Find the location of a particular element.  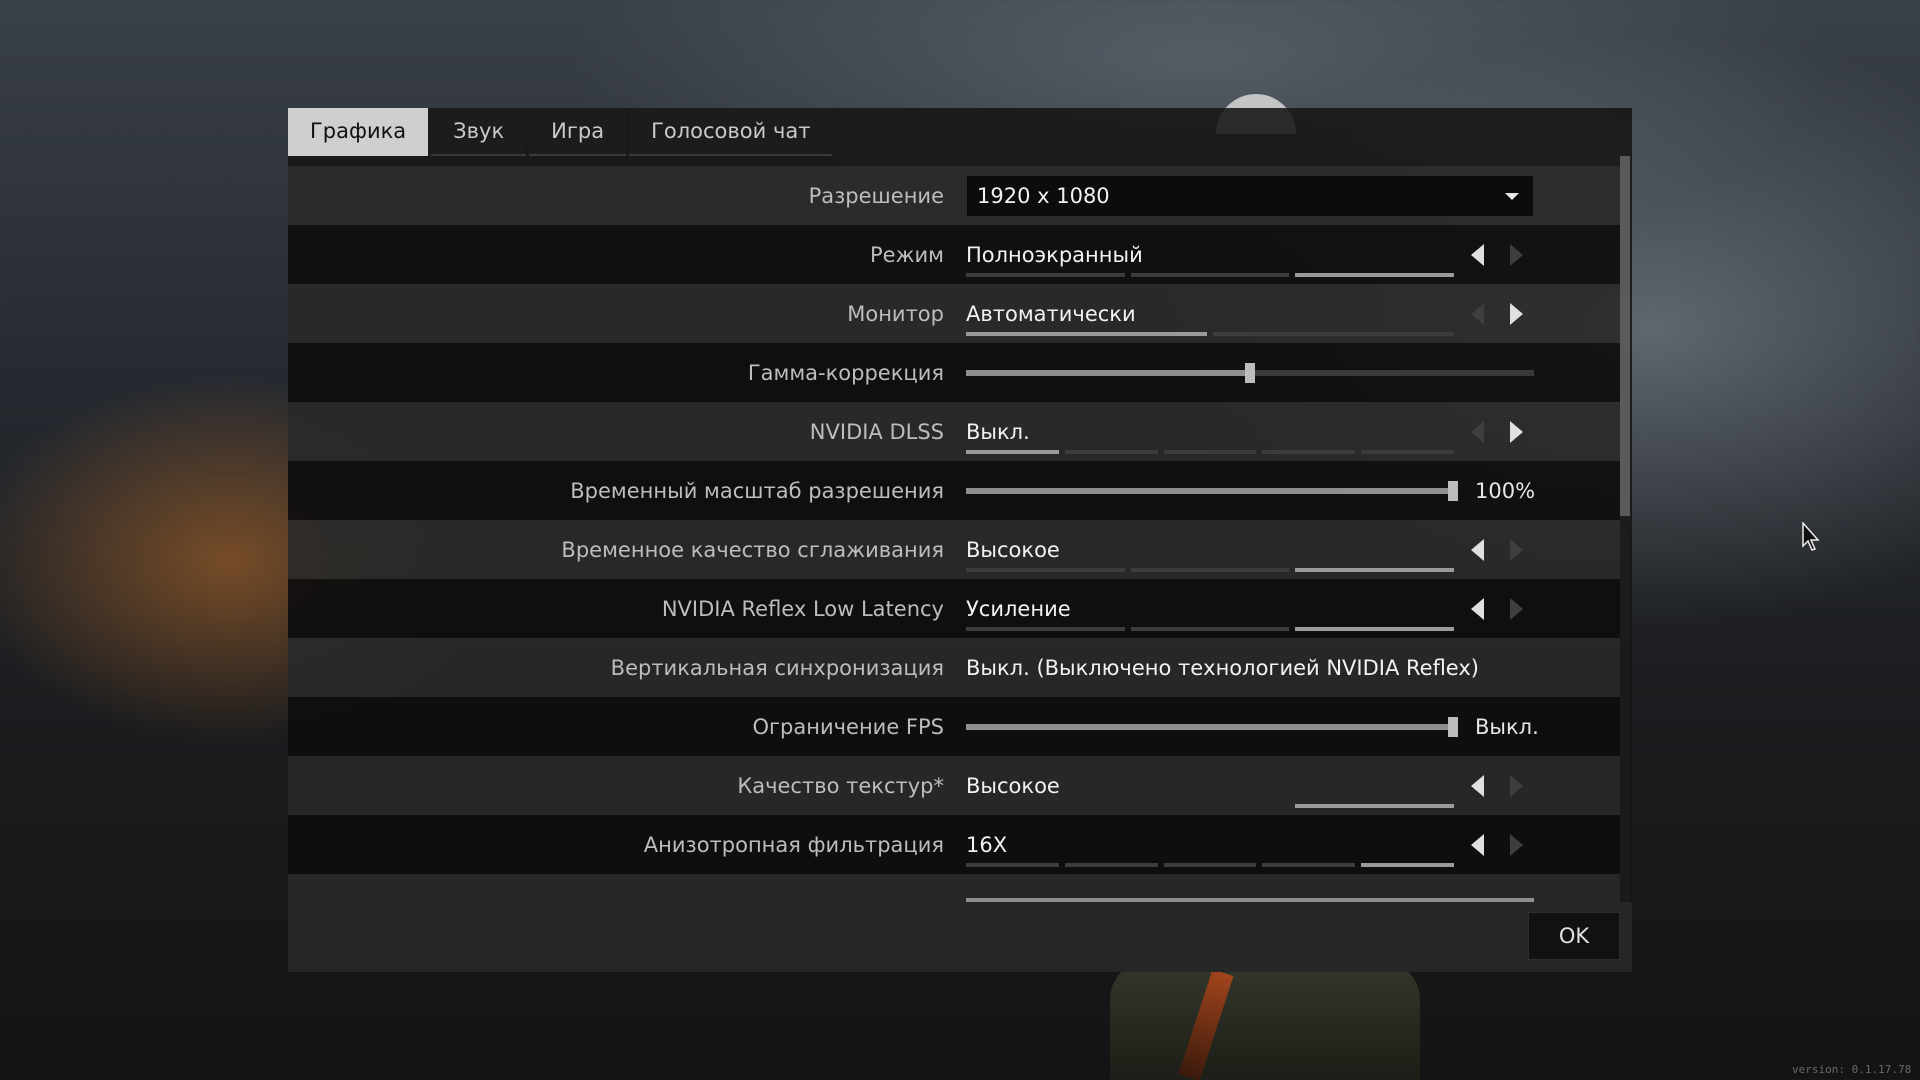

dlss-indicator is located at coordinates (1210, 452).